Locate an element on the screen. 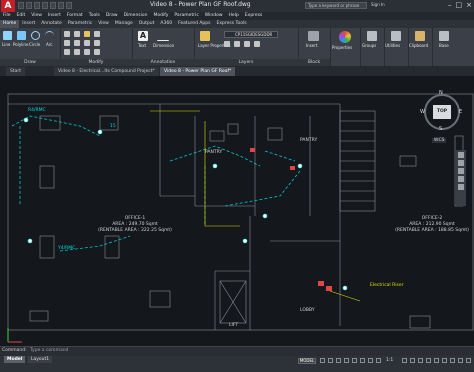  groups-icon is located at coordinates (372, 36).